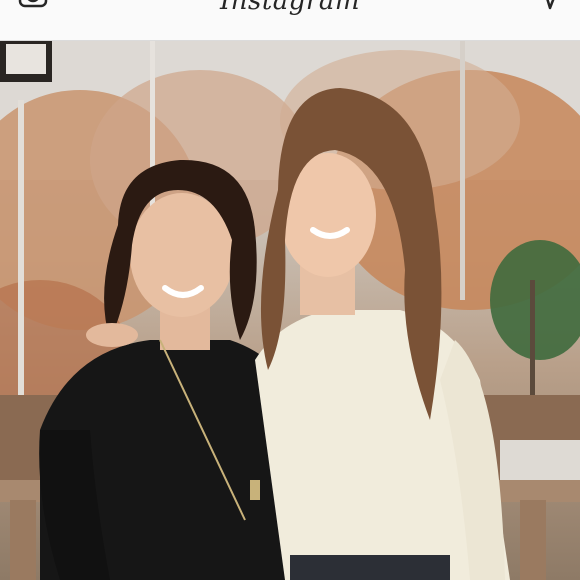 Image resolution: width=580 pixels, height=580 pixels. Describe the element at coordinates (290, 8) in the screenshot. I see `instagram-logo: Instagram` at that location.